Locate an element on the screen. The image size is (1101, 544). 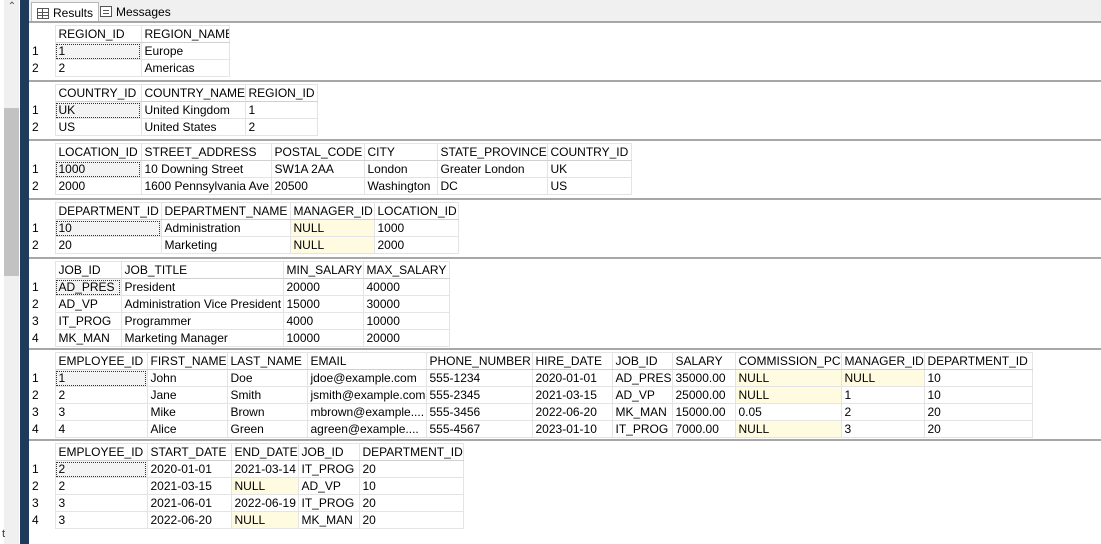
grid-cell: Jane is located at coordinates (187, 395).